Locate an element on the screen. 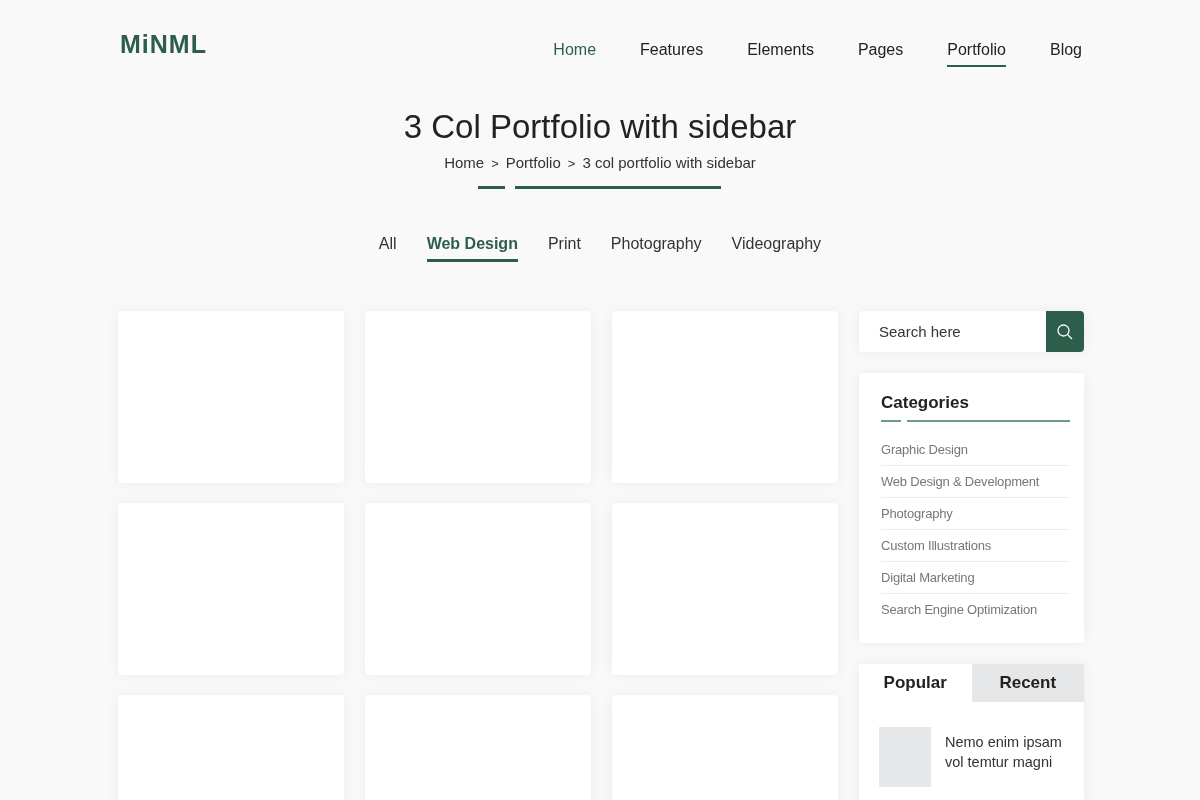 Image resolution: width=1200 pixels, height=800 pixels. filter-tab: Print is located at coordinates (564, 248).